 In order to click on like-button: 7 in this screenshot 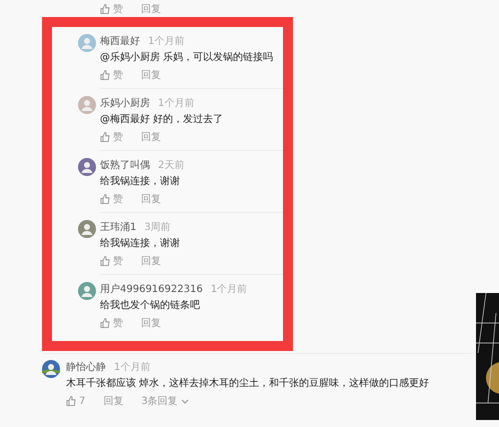, I will do `click(76, 401)`.